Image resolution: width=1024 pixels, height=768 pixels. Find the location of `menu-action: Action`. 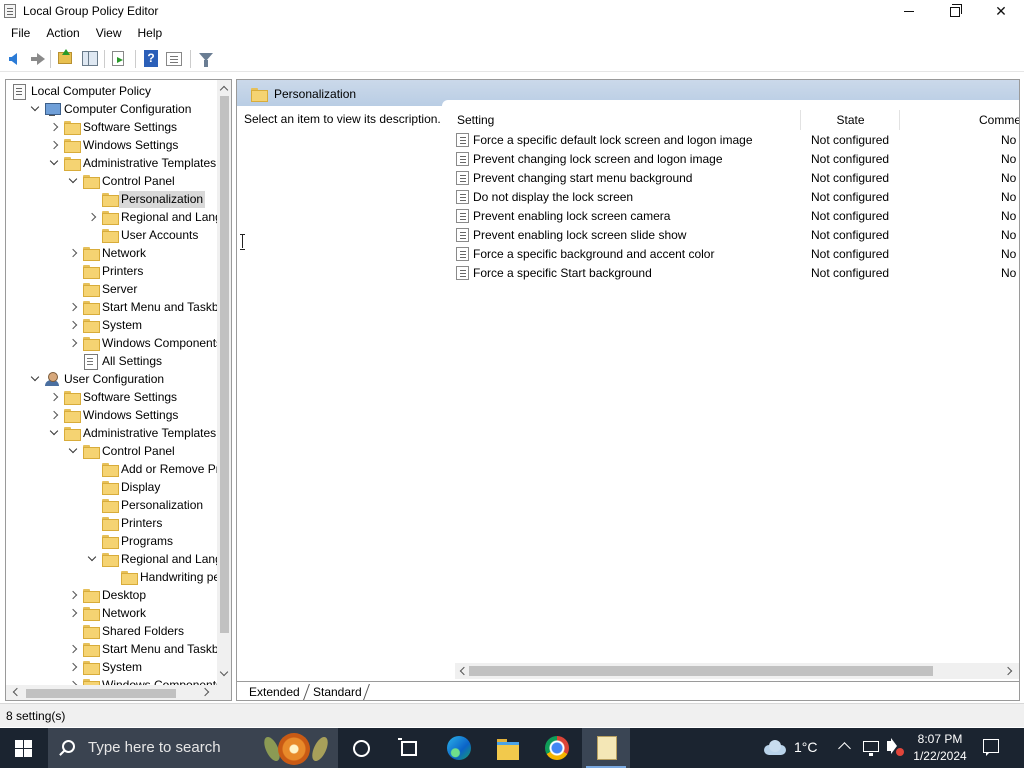

menu-action: Action is located at coordinates (62, 33).